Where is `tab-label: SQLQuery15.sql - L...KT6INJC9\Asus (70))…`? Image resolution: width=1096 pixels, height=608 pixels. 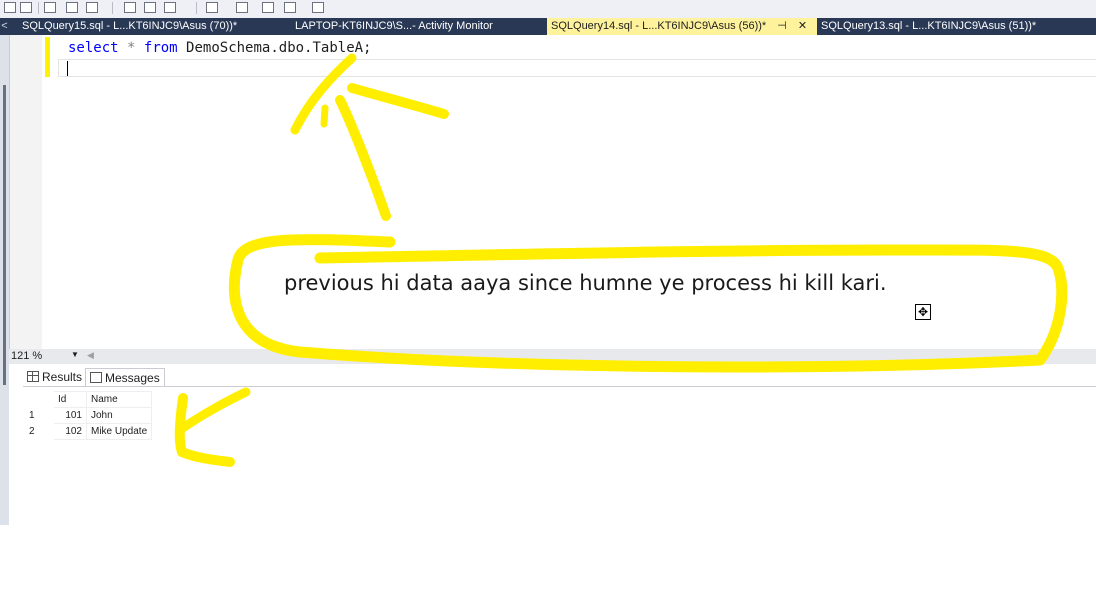 tab-label: SQLQuery15.sql - L...KT6INJC9\Asus (70))… is located at coordinates (130, 26).